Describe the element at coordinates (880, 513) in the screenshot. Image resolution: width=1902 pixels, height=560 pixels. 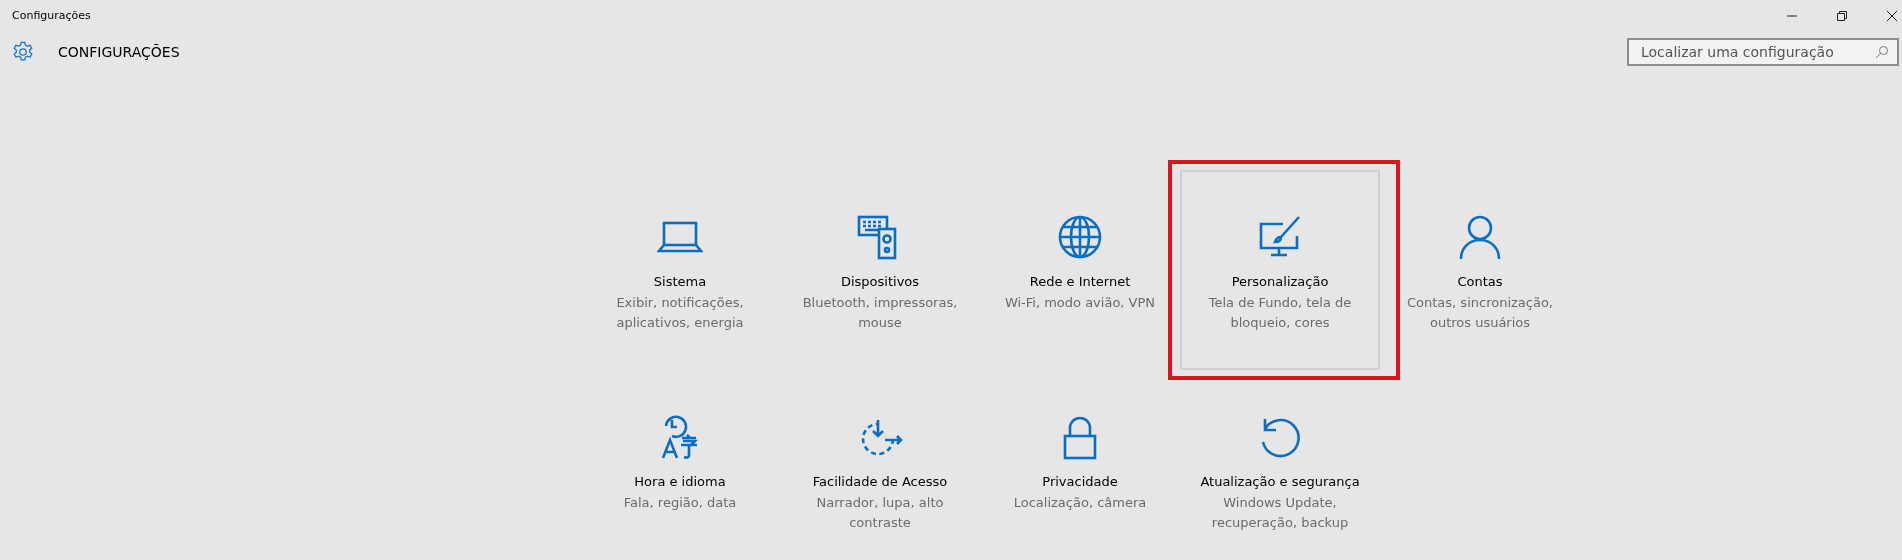
I see `tile-description: Narrador, lupa, alto contraste` at that location.